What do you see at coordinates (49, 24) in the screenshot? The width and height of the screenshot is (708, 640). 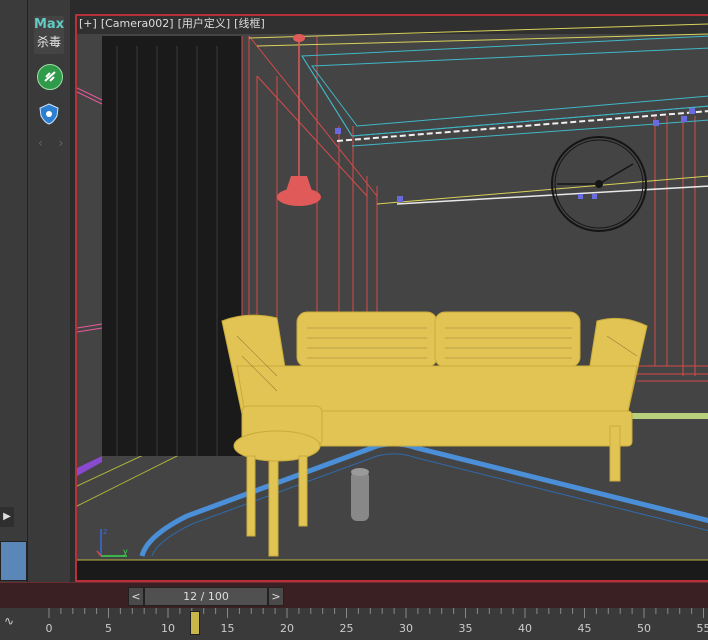 I see `logo-text-max: Max` at bounding box center [49, 24].